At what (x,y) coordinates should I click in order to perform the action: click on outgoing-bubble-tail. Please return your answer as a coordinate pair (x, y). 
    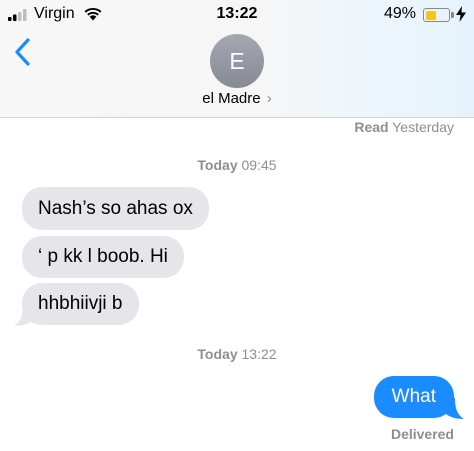
    Looking at the image, I should click on (454, 408).